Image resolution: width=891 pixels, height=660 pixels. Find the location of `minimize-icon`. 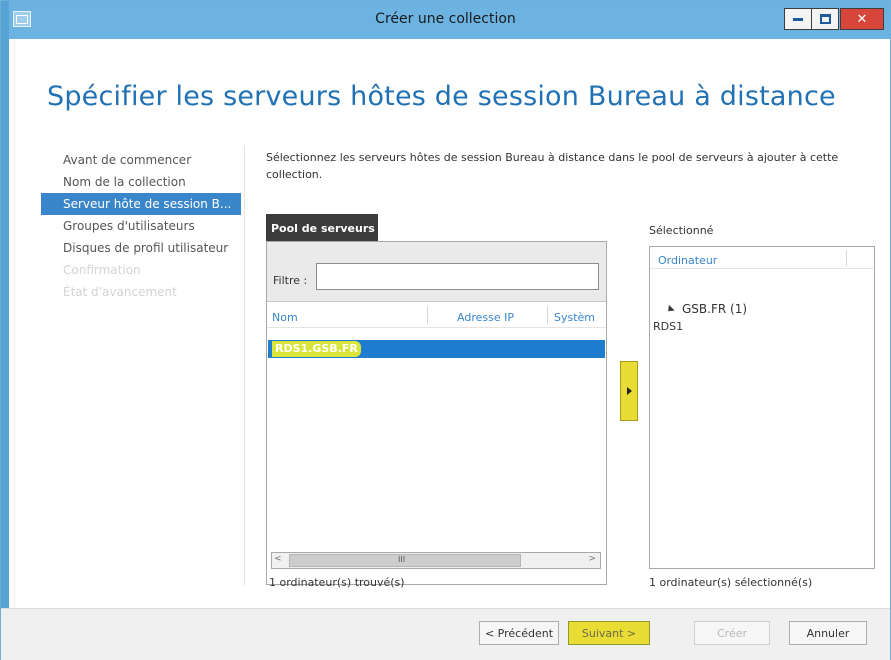

minimize-icon is located at coordinates (798, 19).